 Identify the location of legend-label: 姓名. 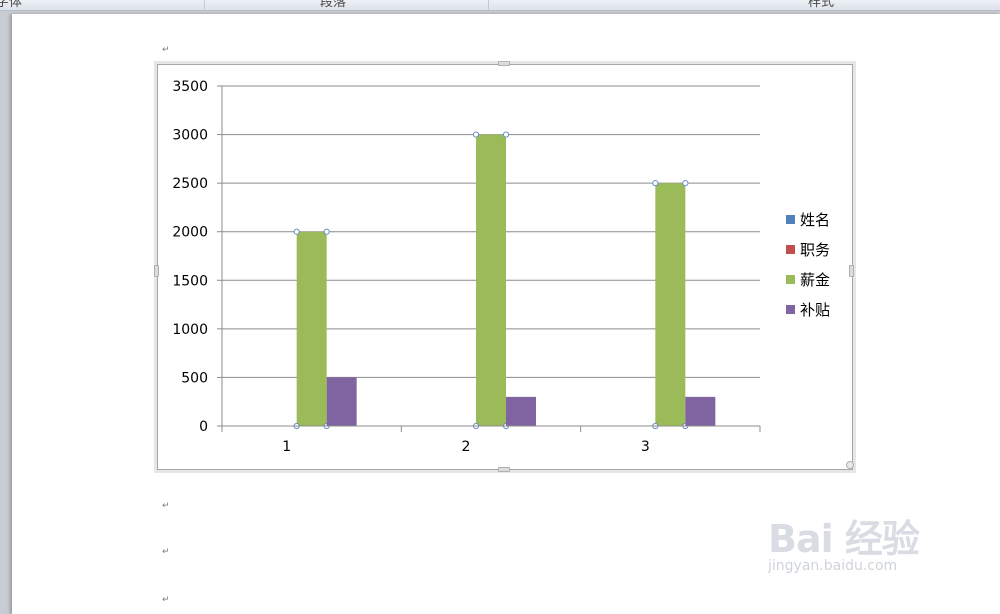
(815, 220).